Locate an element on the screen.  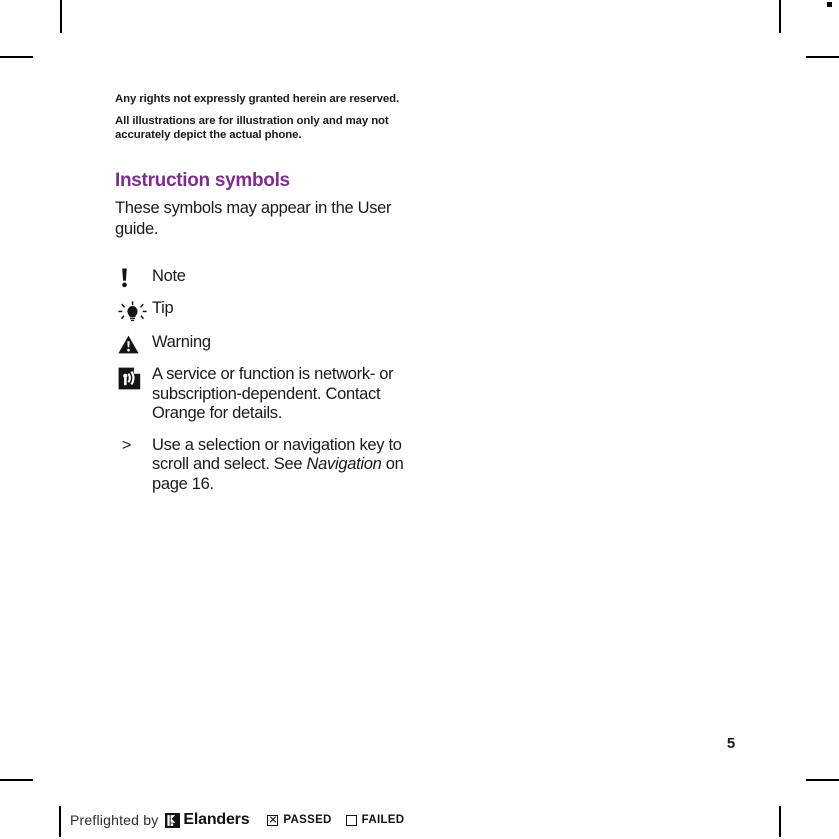
legend-row-tip: Tip is located at coordinates (265, 310).